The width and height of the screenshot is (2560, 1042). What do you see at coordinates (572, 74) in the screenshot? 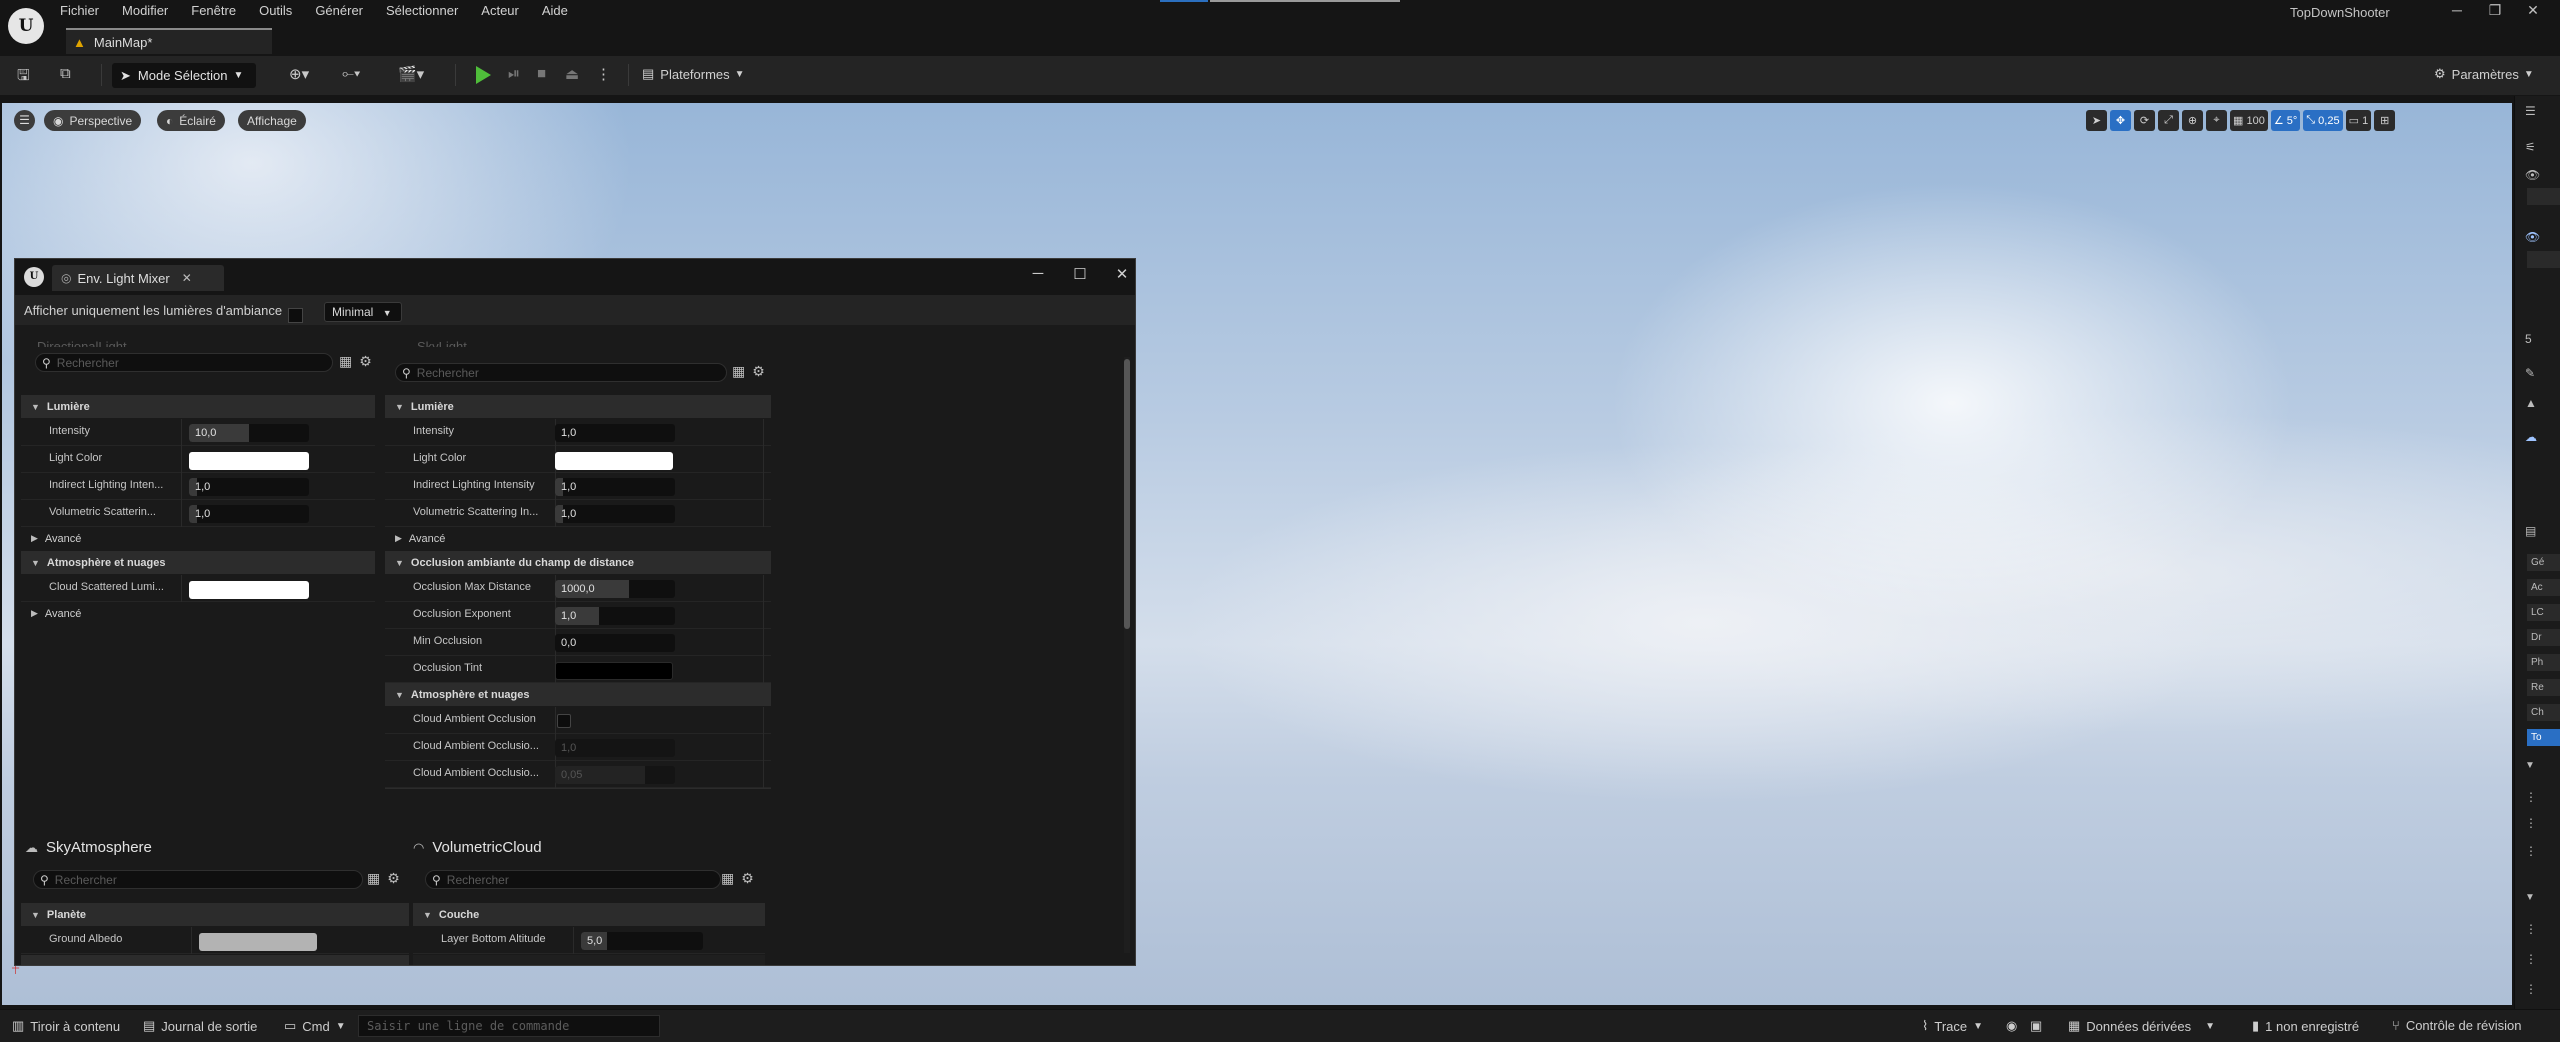
I see `eject-icon: ⏏` at bounding box center [572, 74].